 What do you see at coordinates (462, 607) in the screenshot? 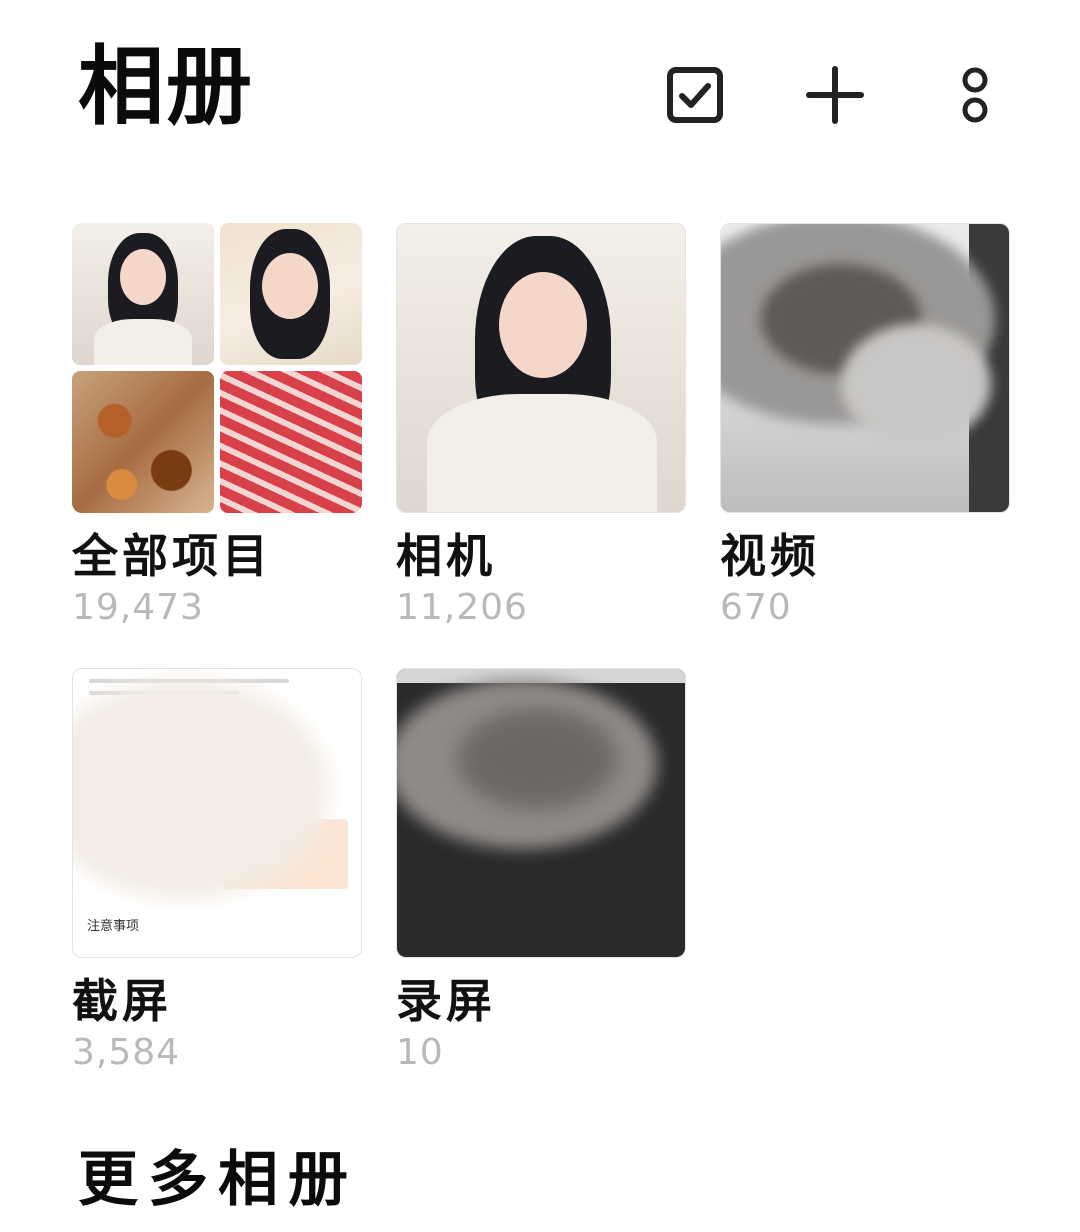
I see `album-count: 11,206` at bounding box center [462, 607].